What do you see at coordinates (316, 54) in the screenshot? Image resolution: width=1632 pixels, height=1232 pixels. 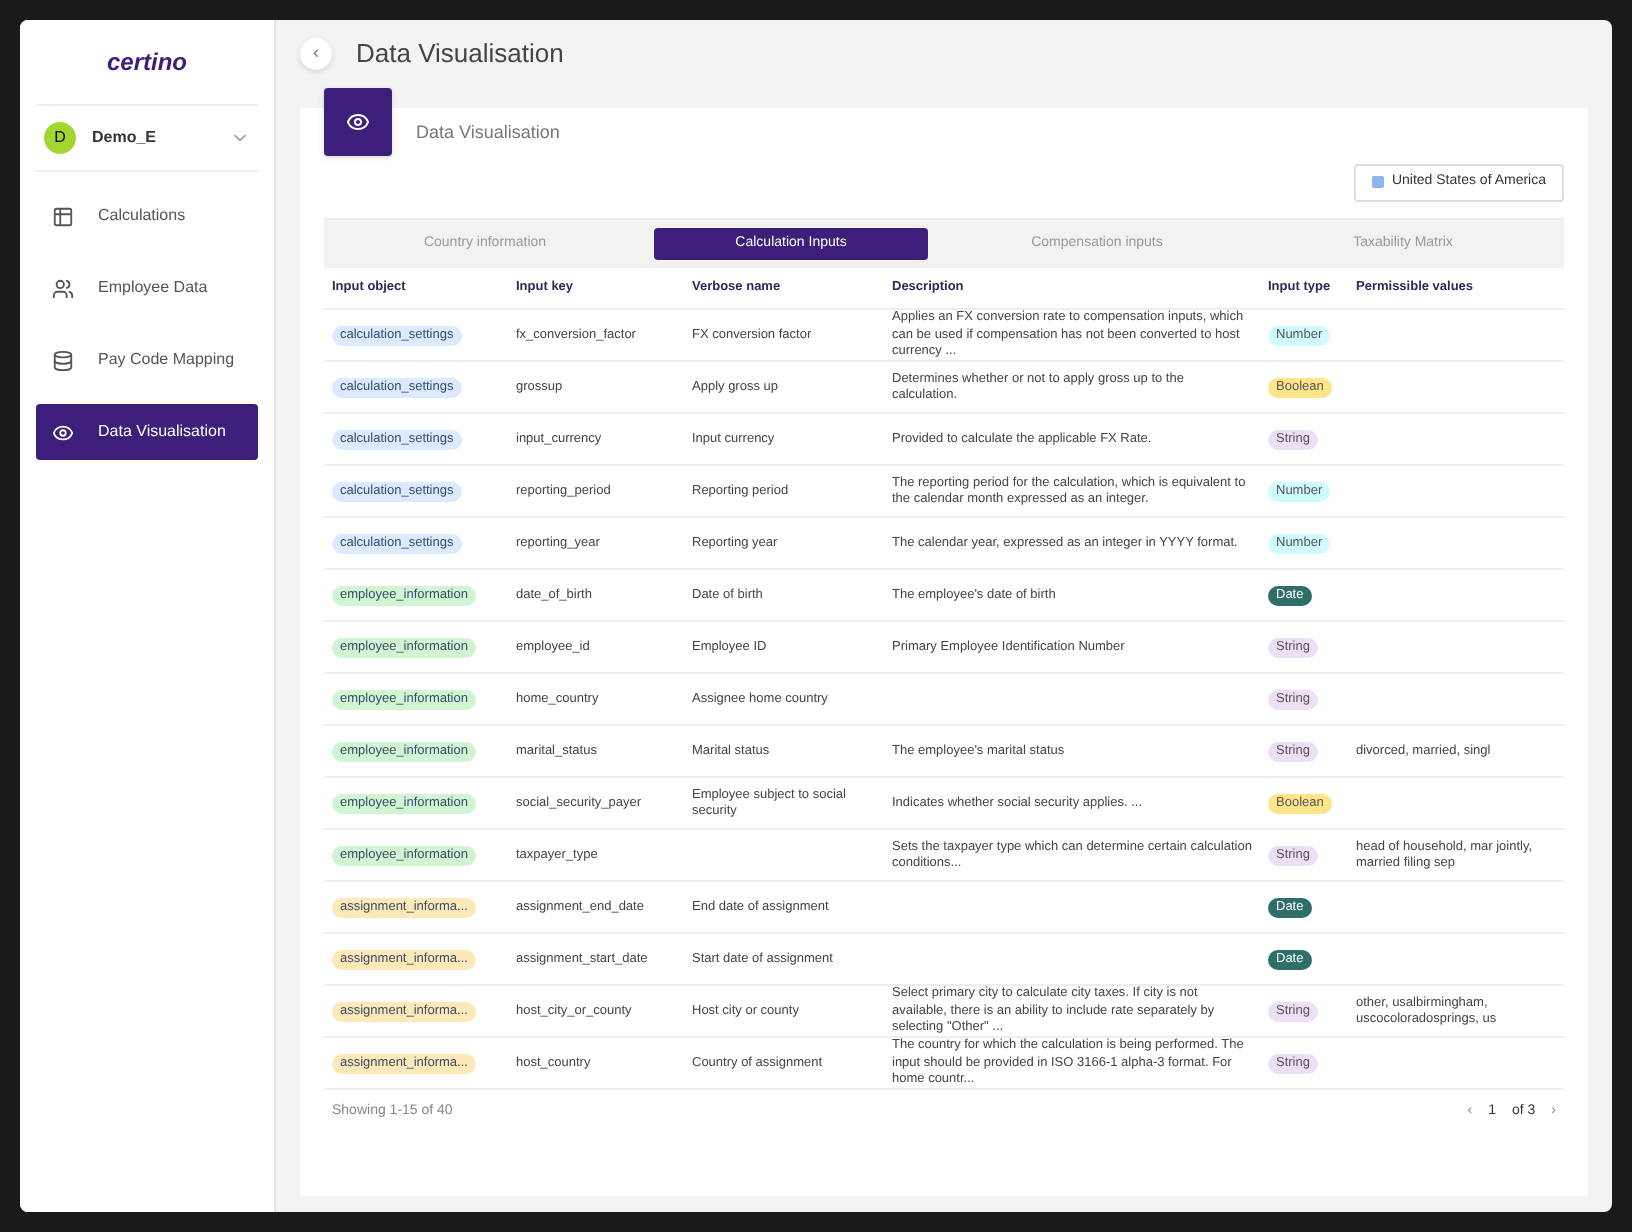 I see `collapse-button: ‹` at bounding box center [316, 54].